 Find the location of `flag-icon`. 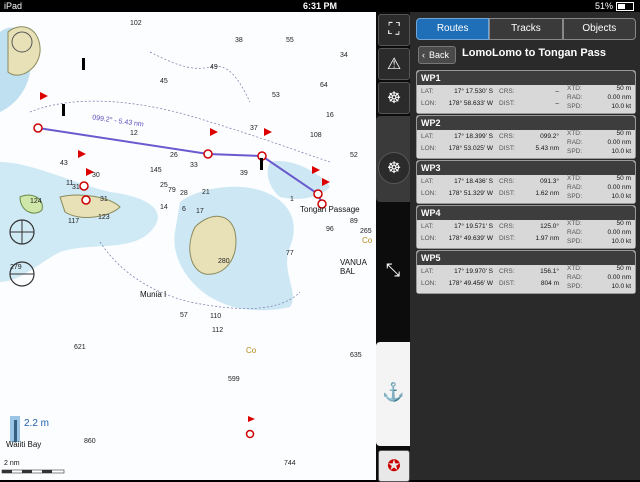

flag-icon is located at coordinates (44, 98).